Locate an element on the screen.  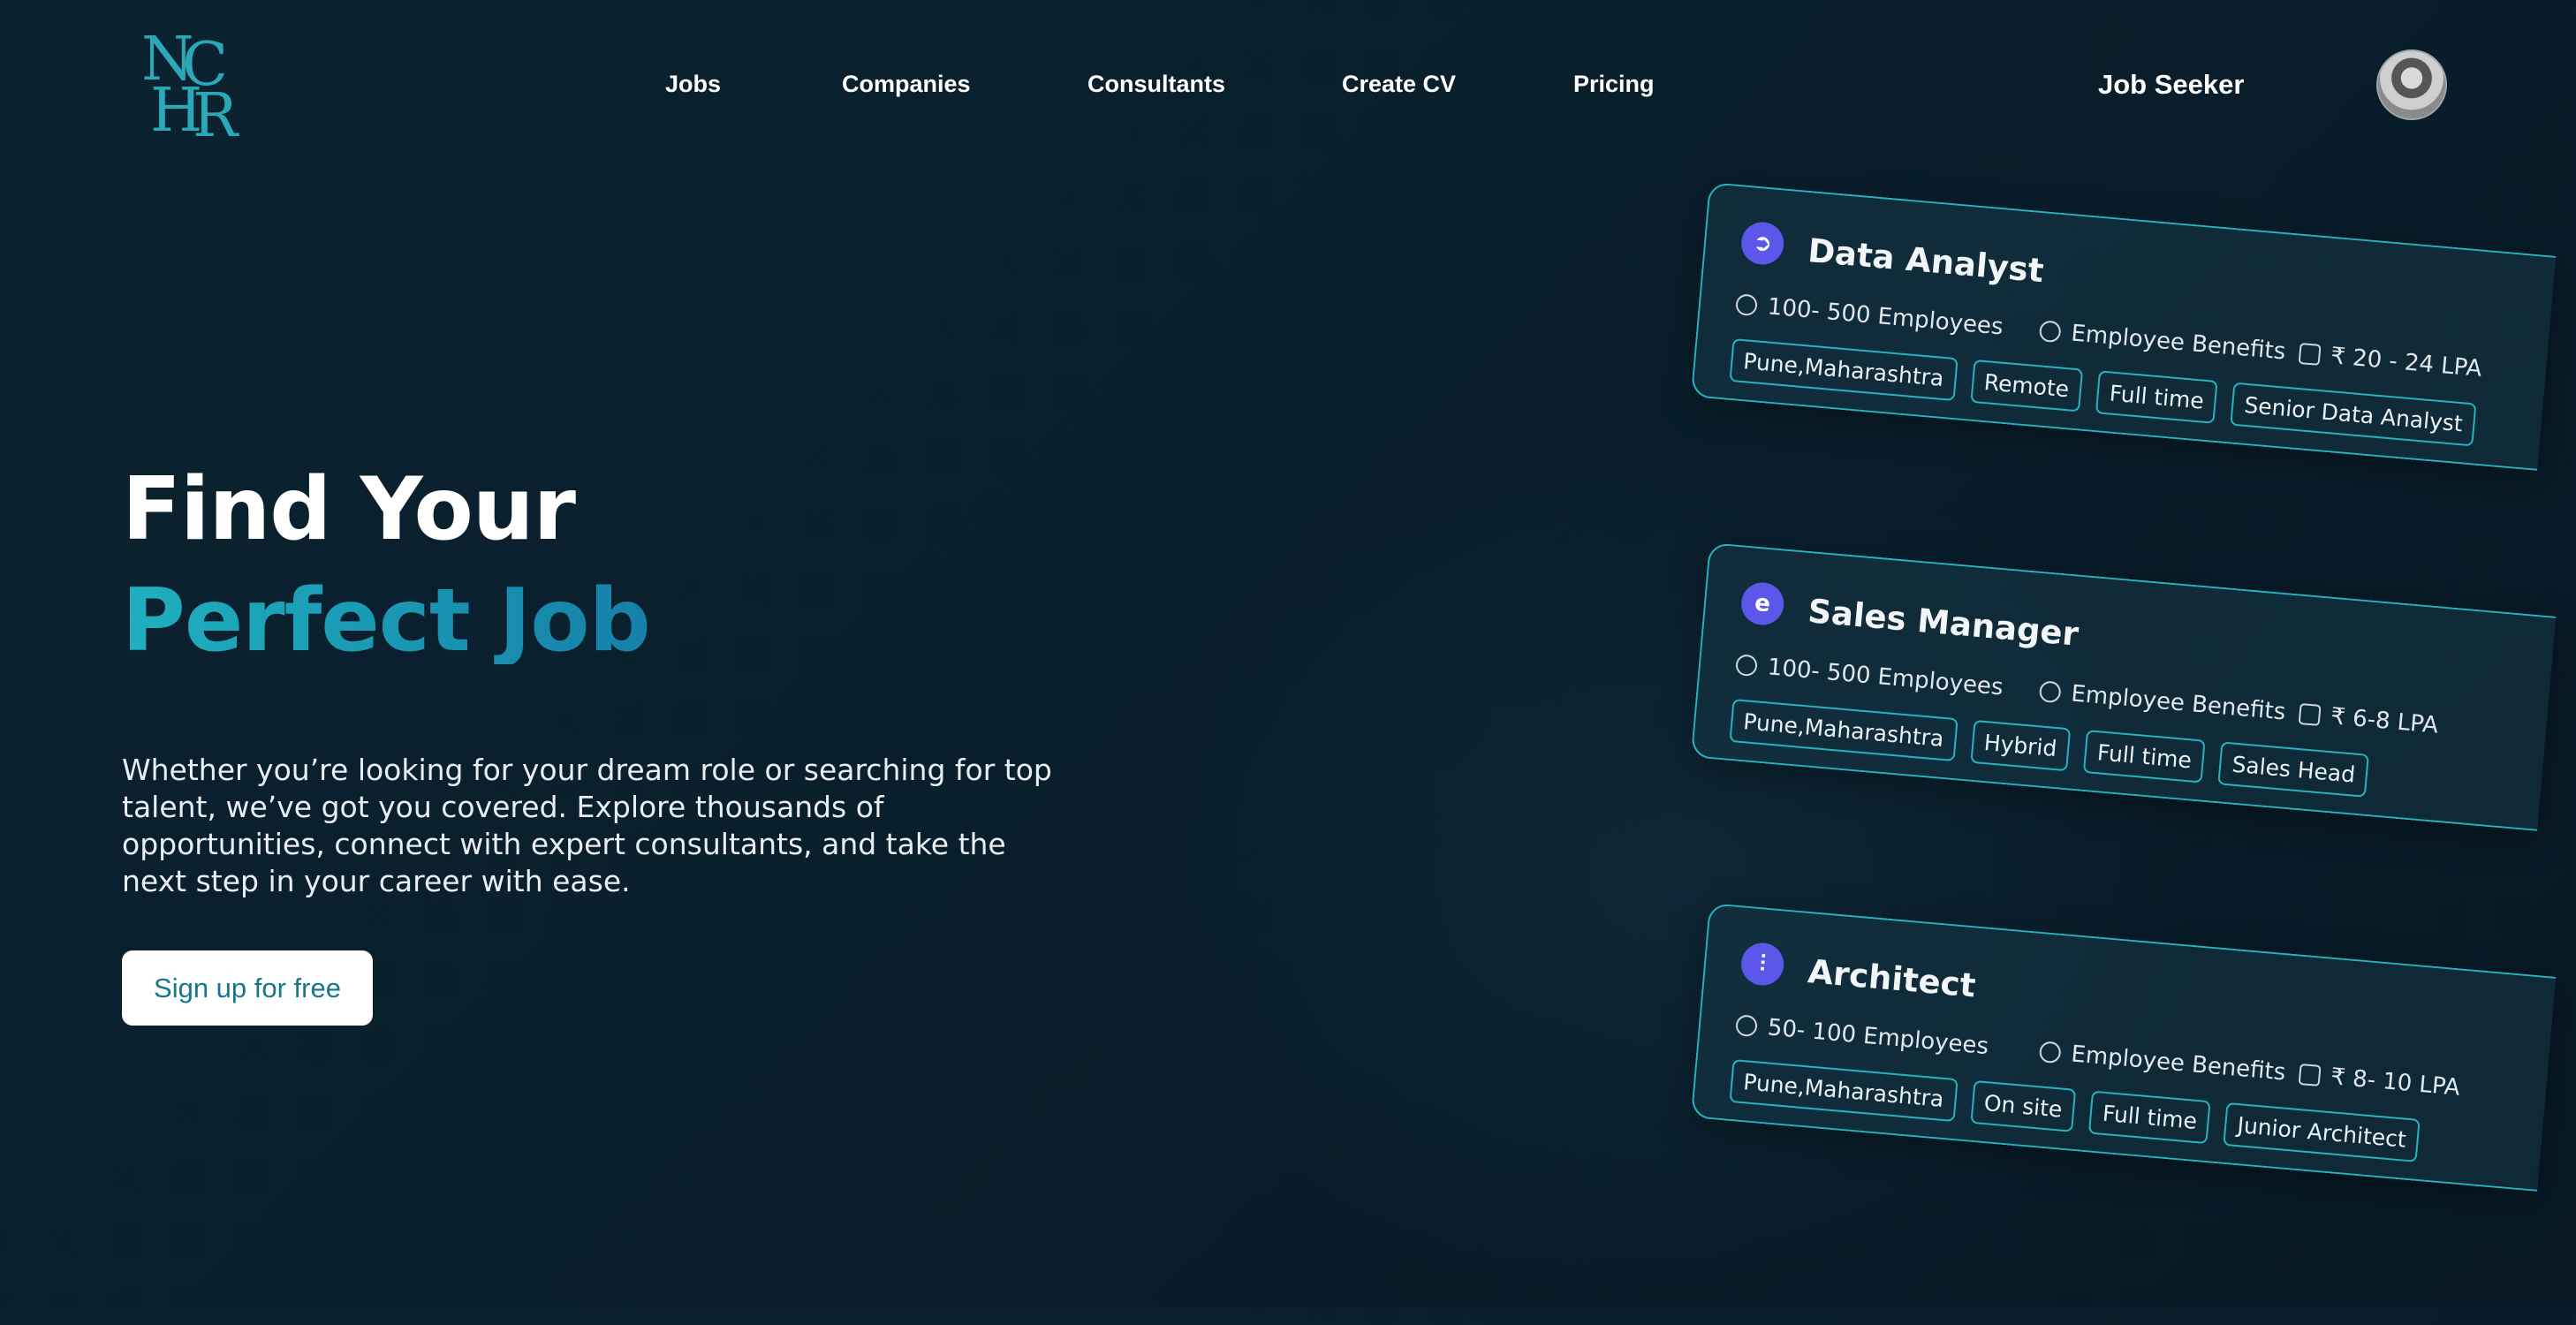
nav-create-cv: Create CV is located at coordinates (1399, 84).